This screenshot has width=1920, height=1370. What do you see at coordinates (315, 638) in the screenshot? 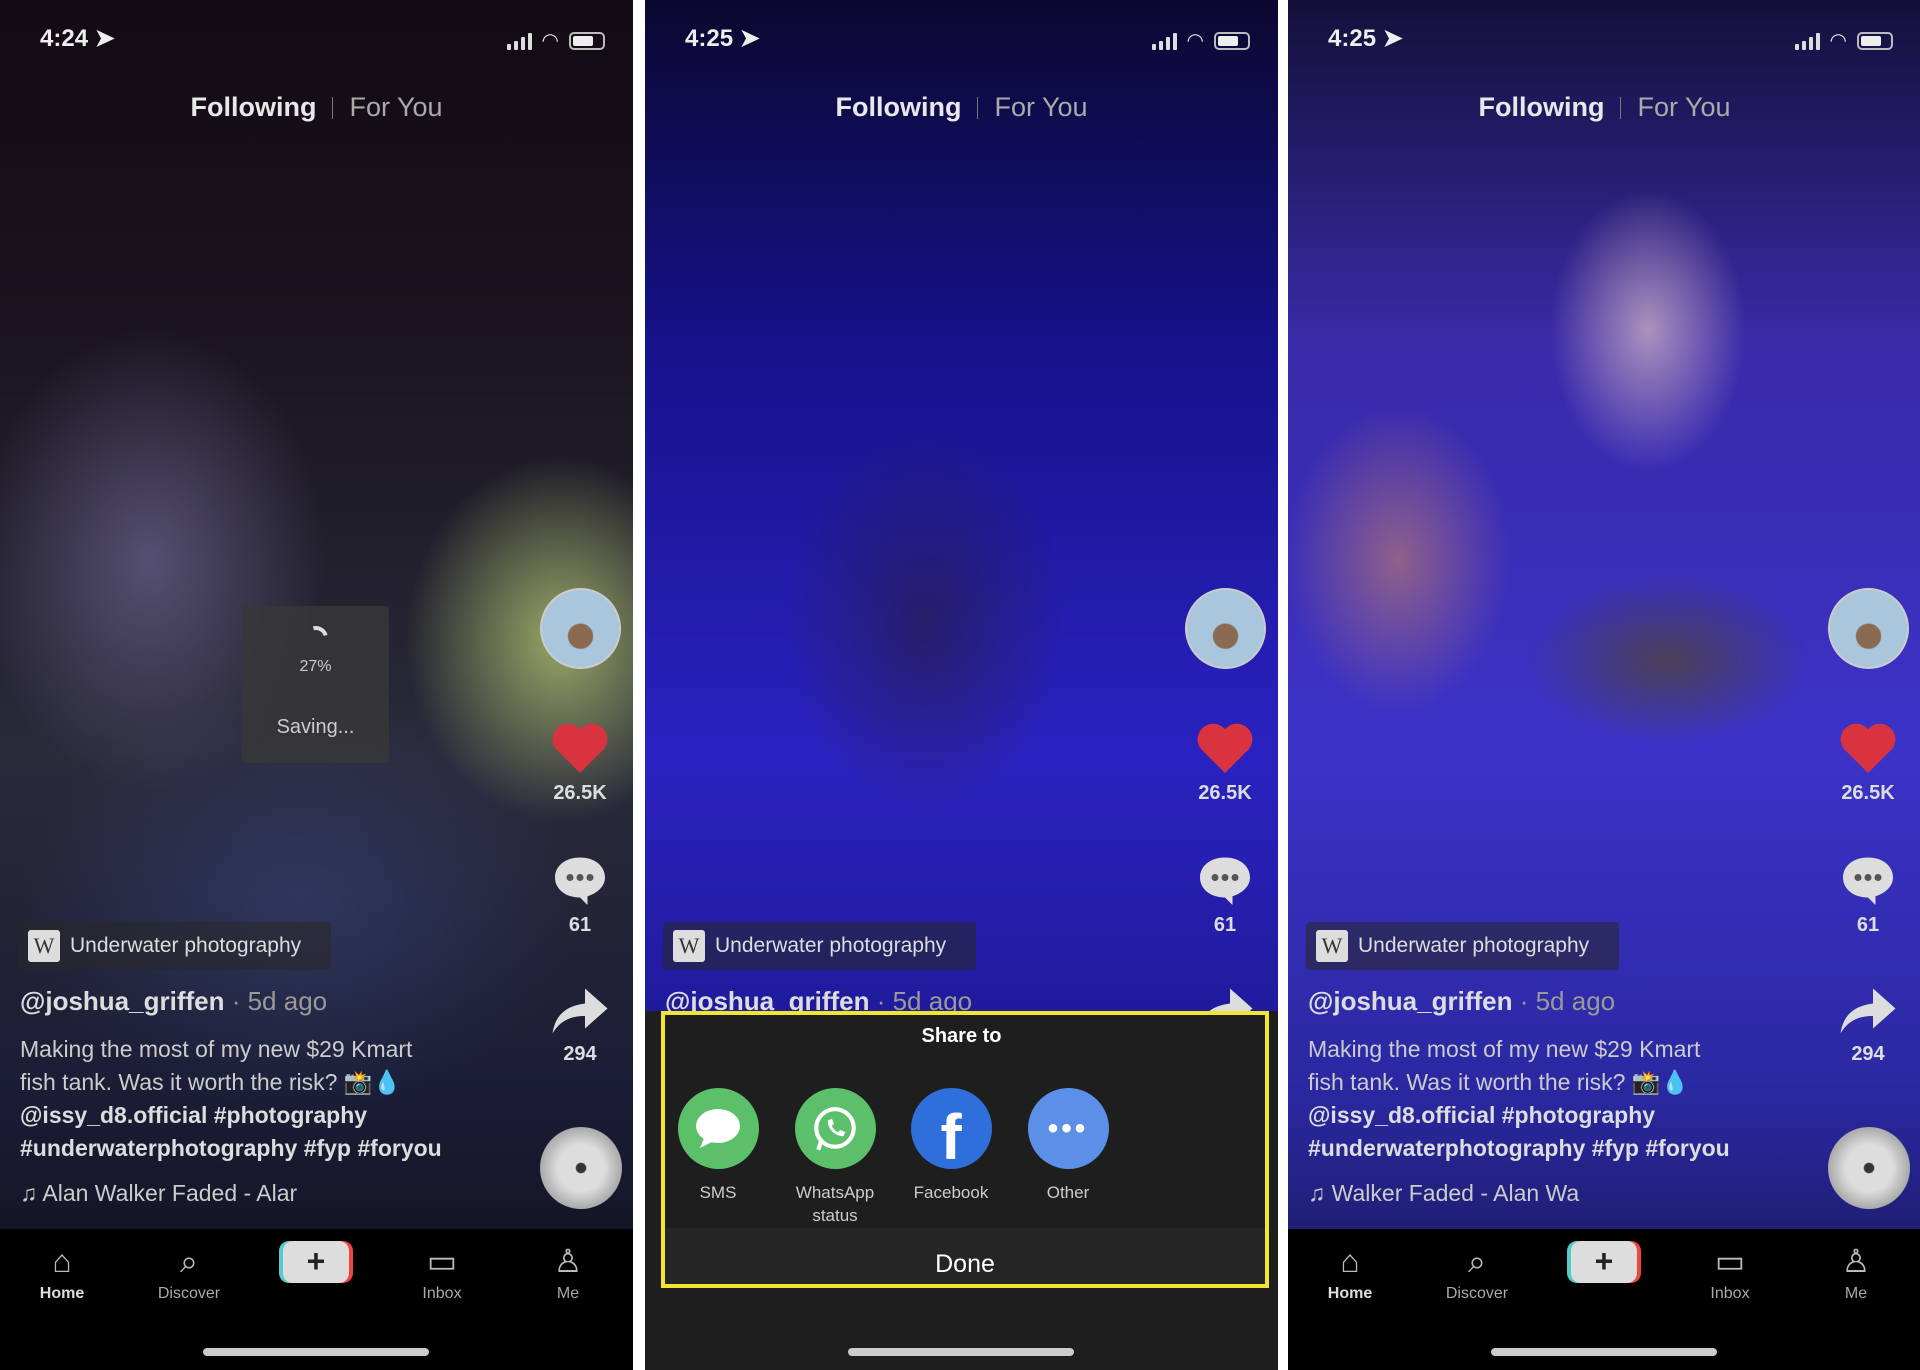
I see `loading-spinner-icon` at bounding box center [315, 638].